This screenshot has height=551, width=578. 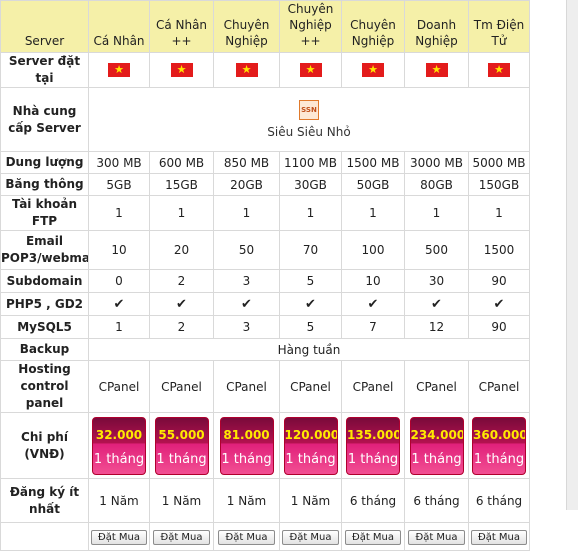 What do you see at coordinates (265, 304) in the screenshot?
I see `php-row: PHP5 , GD2 ✔ ✔ ✔ ✔ ✔ ✔ ✔` at bounding box center [265, 304].